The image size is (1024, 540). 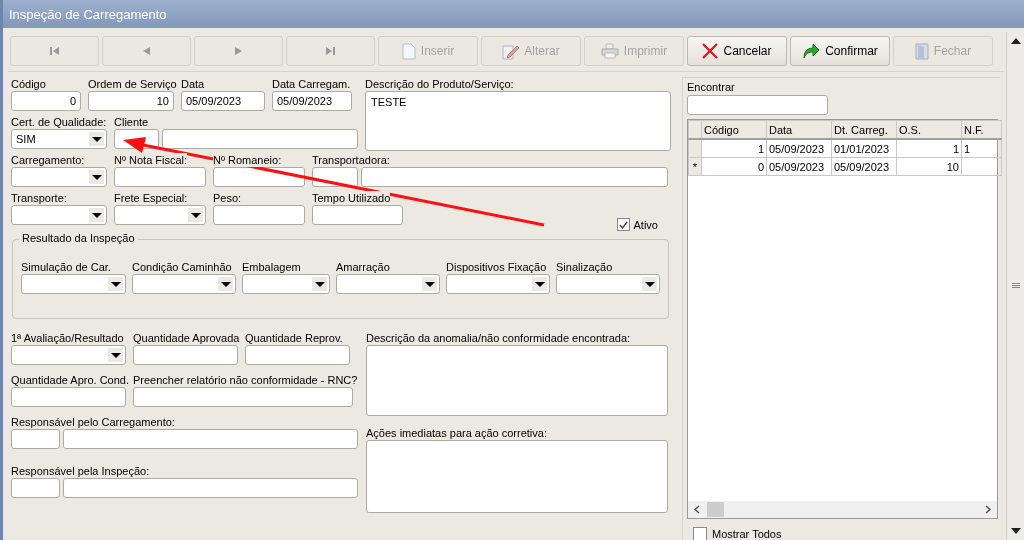 I want to click on scroll-grip-icon, so click(x=1015, y=286).